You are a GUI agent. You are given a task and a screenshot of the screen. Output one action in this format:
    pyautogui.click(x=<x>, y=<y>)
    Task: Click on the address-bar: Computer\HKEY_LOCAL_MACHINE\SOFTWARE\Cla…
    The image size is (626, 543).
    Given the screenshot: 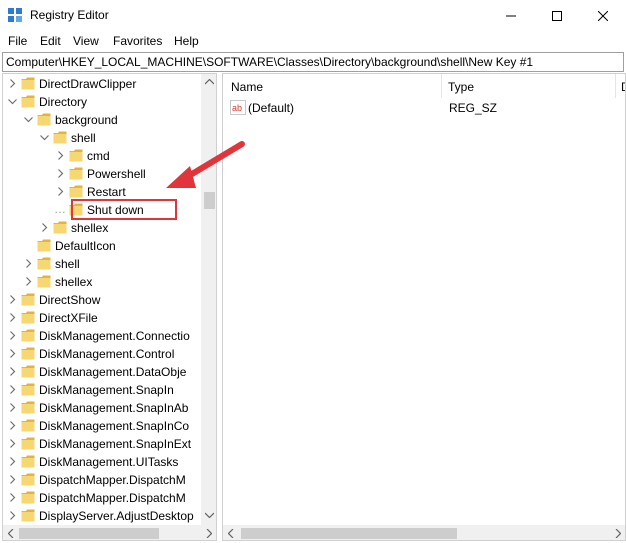 What is the action you would take?
    pyautogui.click(x=313, y=62)
    